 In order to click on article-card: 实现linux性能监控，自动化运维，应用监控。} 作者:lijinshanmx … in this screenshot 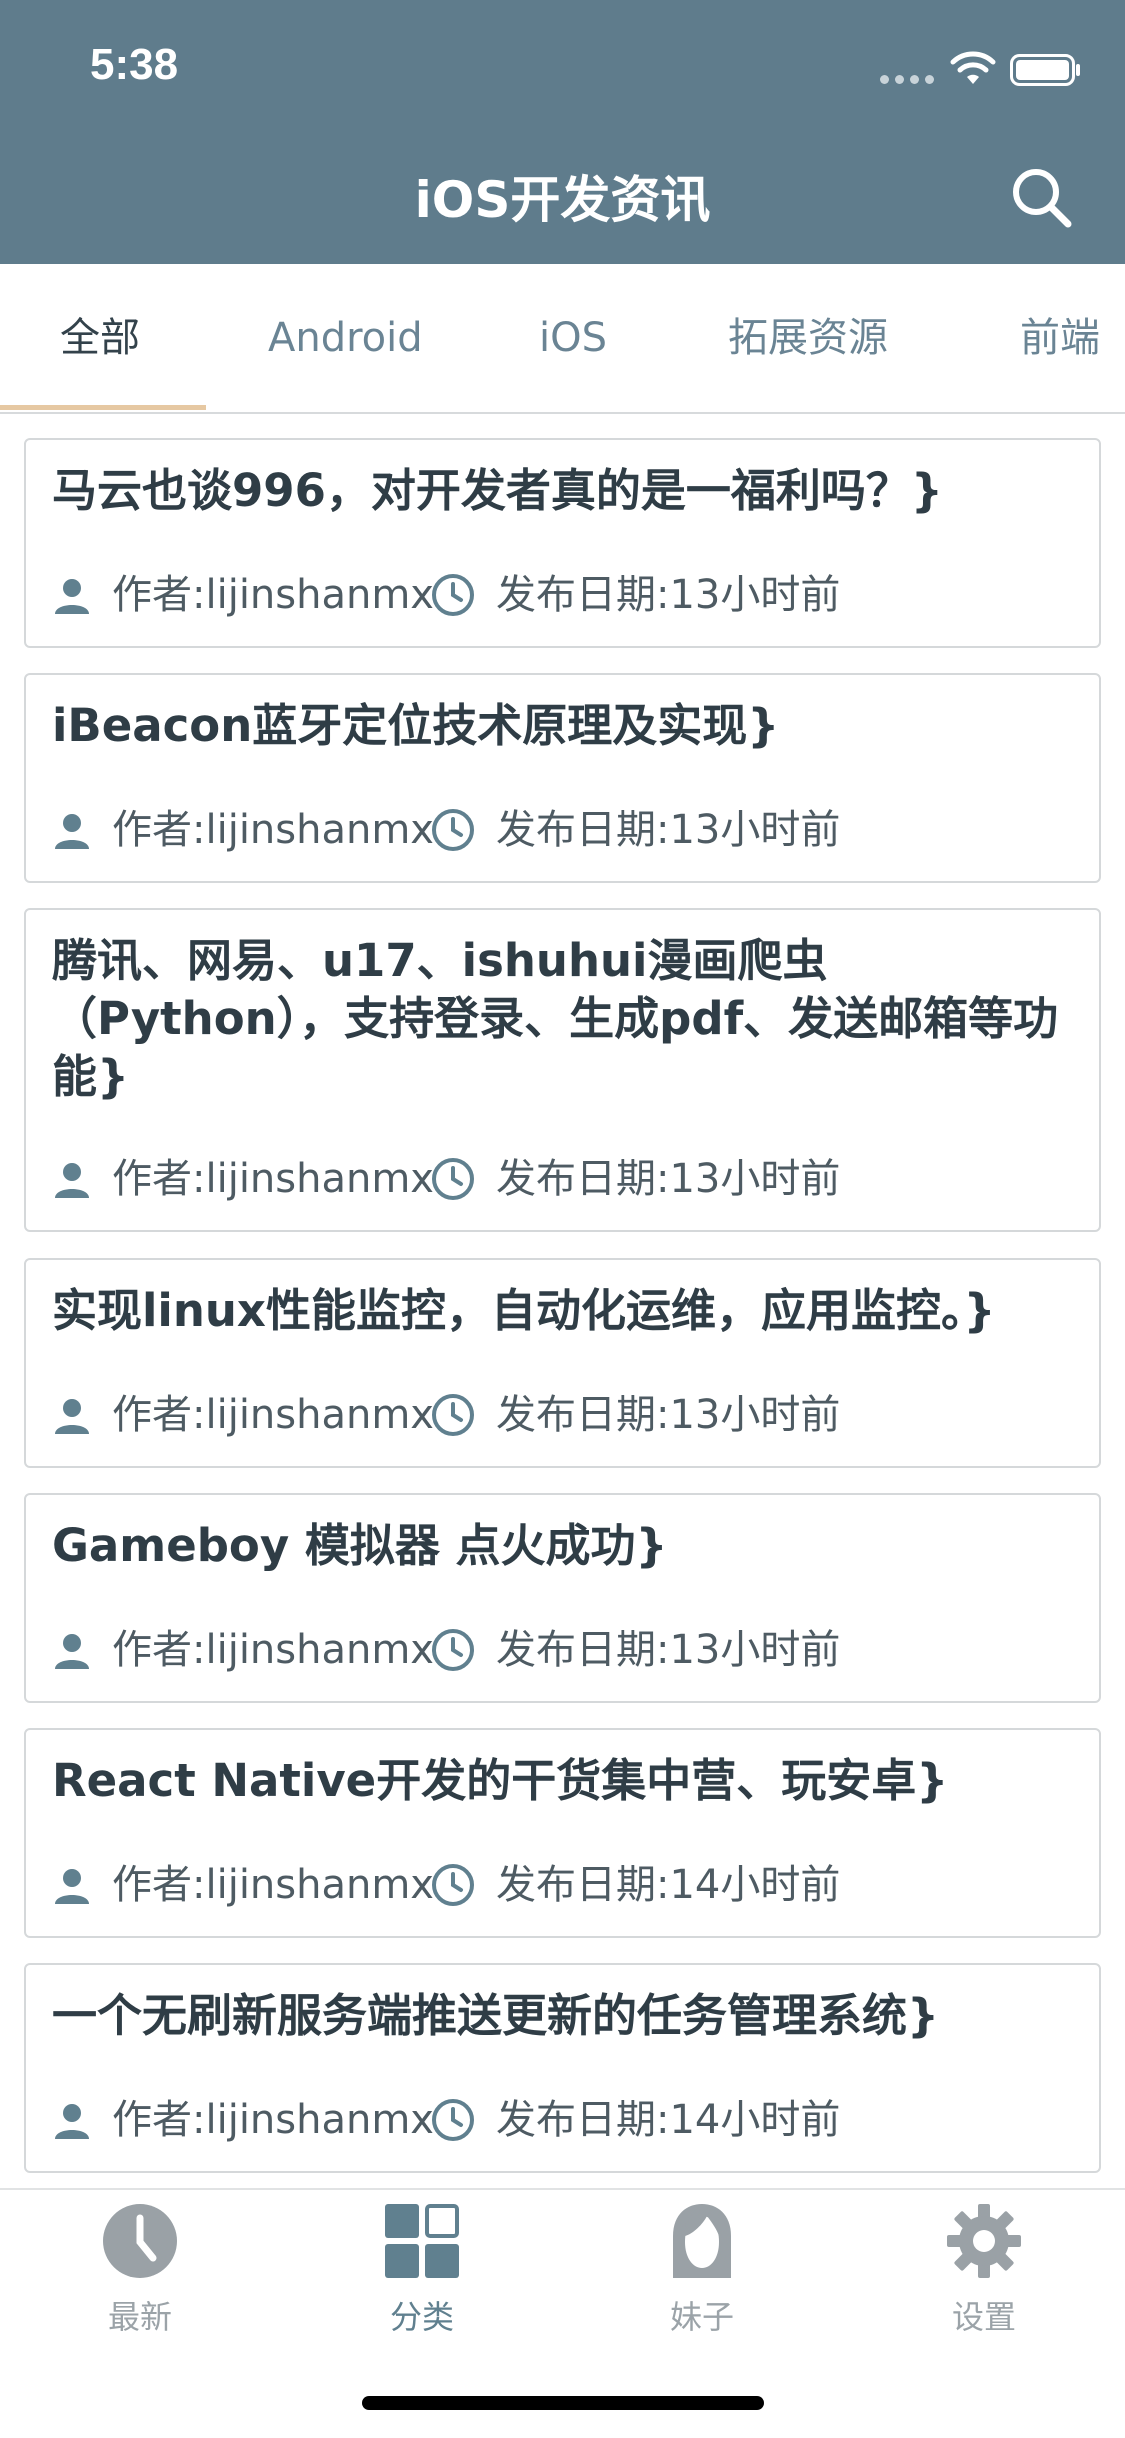, I will do `click(562, 1363)`.